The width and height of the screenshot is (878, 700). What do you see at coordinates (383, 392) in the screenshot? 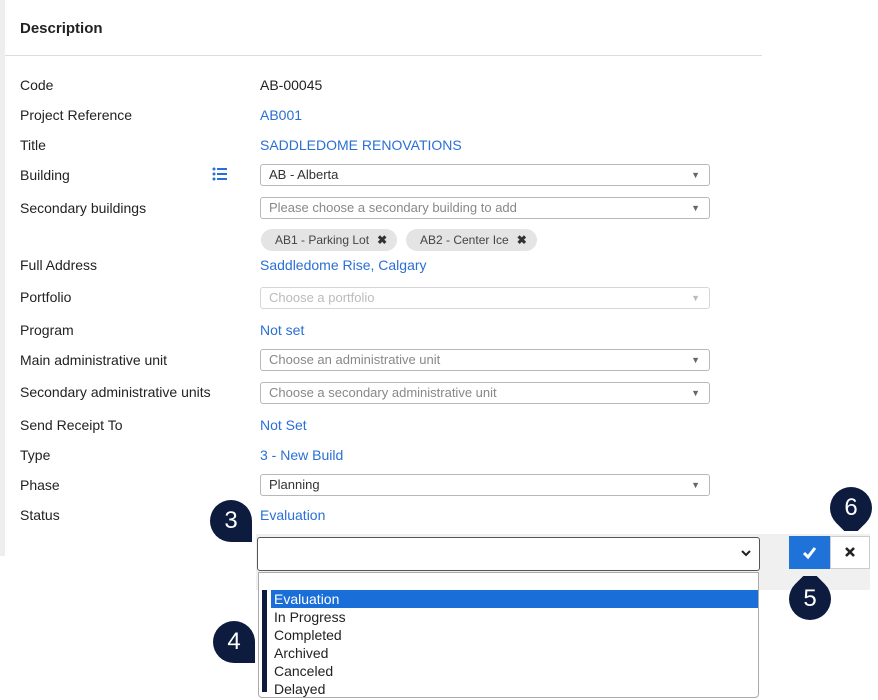
I see `secondary-admin-units-placeholder: Choose a secondary administrative unit` at bounding box center [383, 392].